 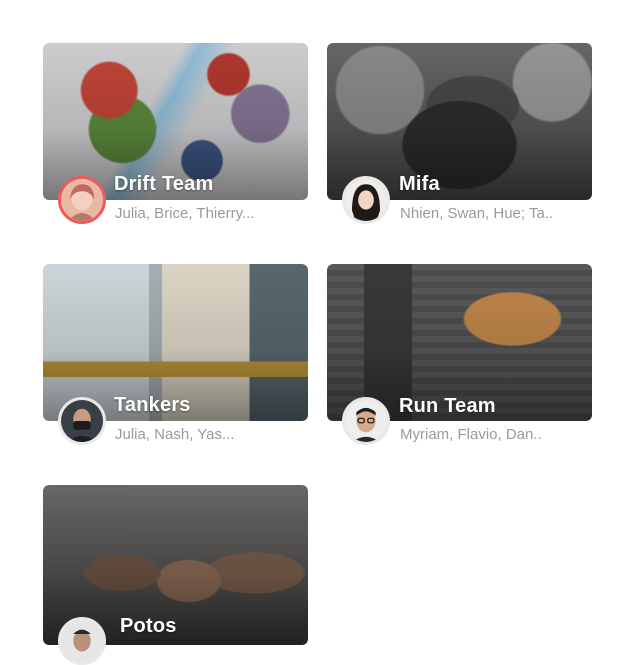 What do you see at coordinates (447, 406) in the screenshot?
I see `group-title: Run Team` at bounding box center [447, 406].